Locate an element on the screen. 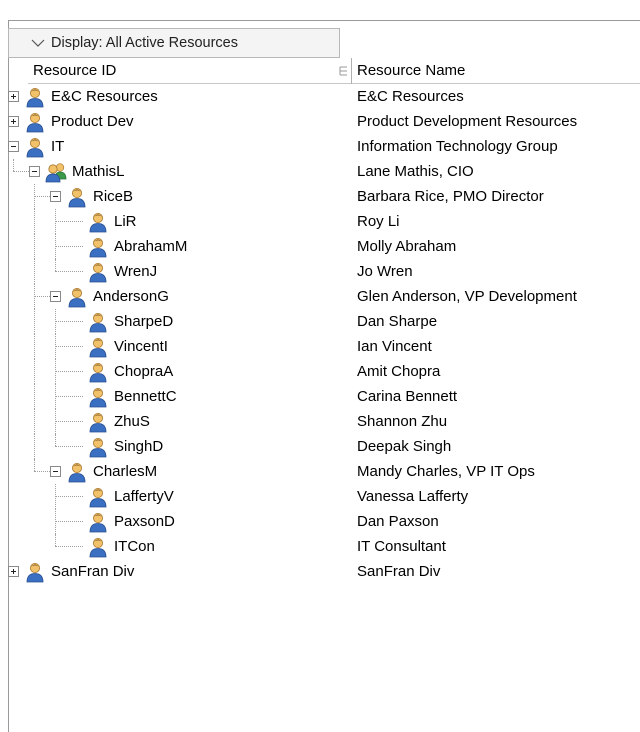  resource-id-cell: WrenJ is located at coordinates (136, 271).